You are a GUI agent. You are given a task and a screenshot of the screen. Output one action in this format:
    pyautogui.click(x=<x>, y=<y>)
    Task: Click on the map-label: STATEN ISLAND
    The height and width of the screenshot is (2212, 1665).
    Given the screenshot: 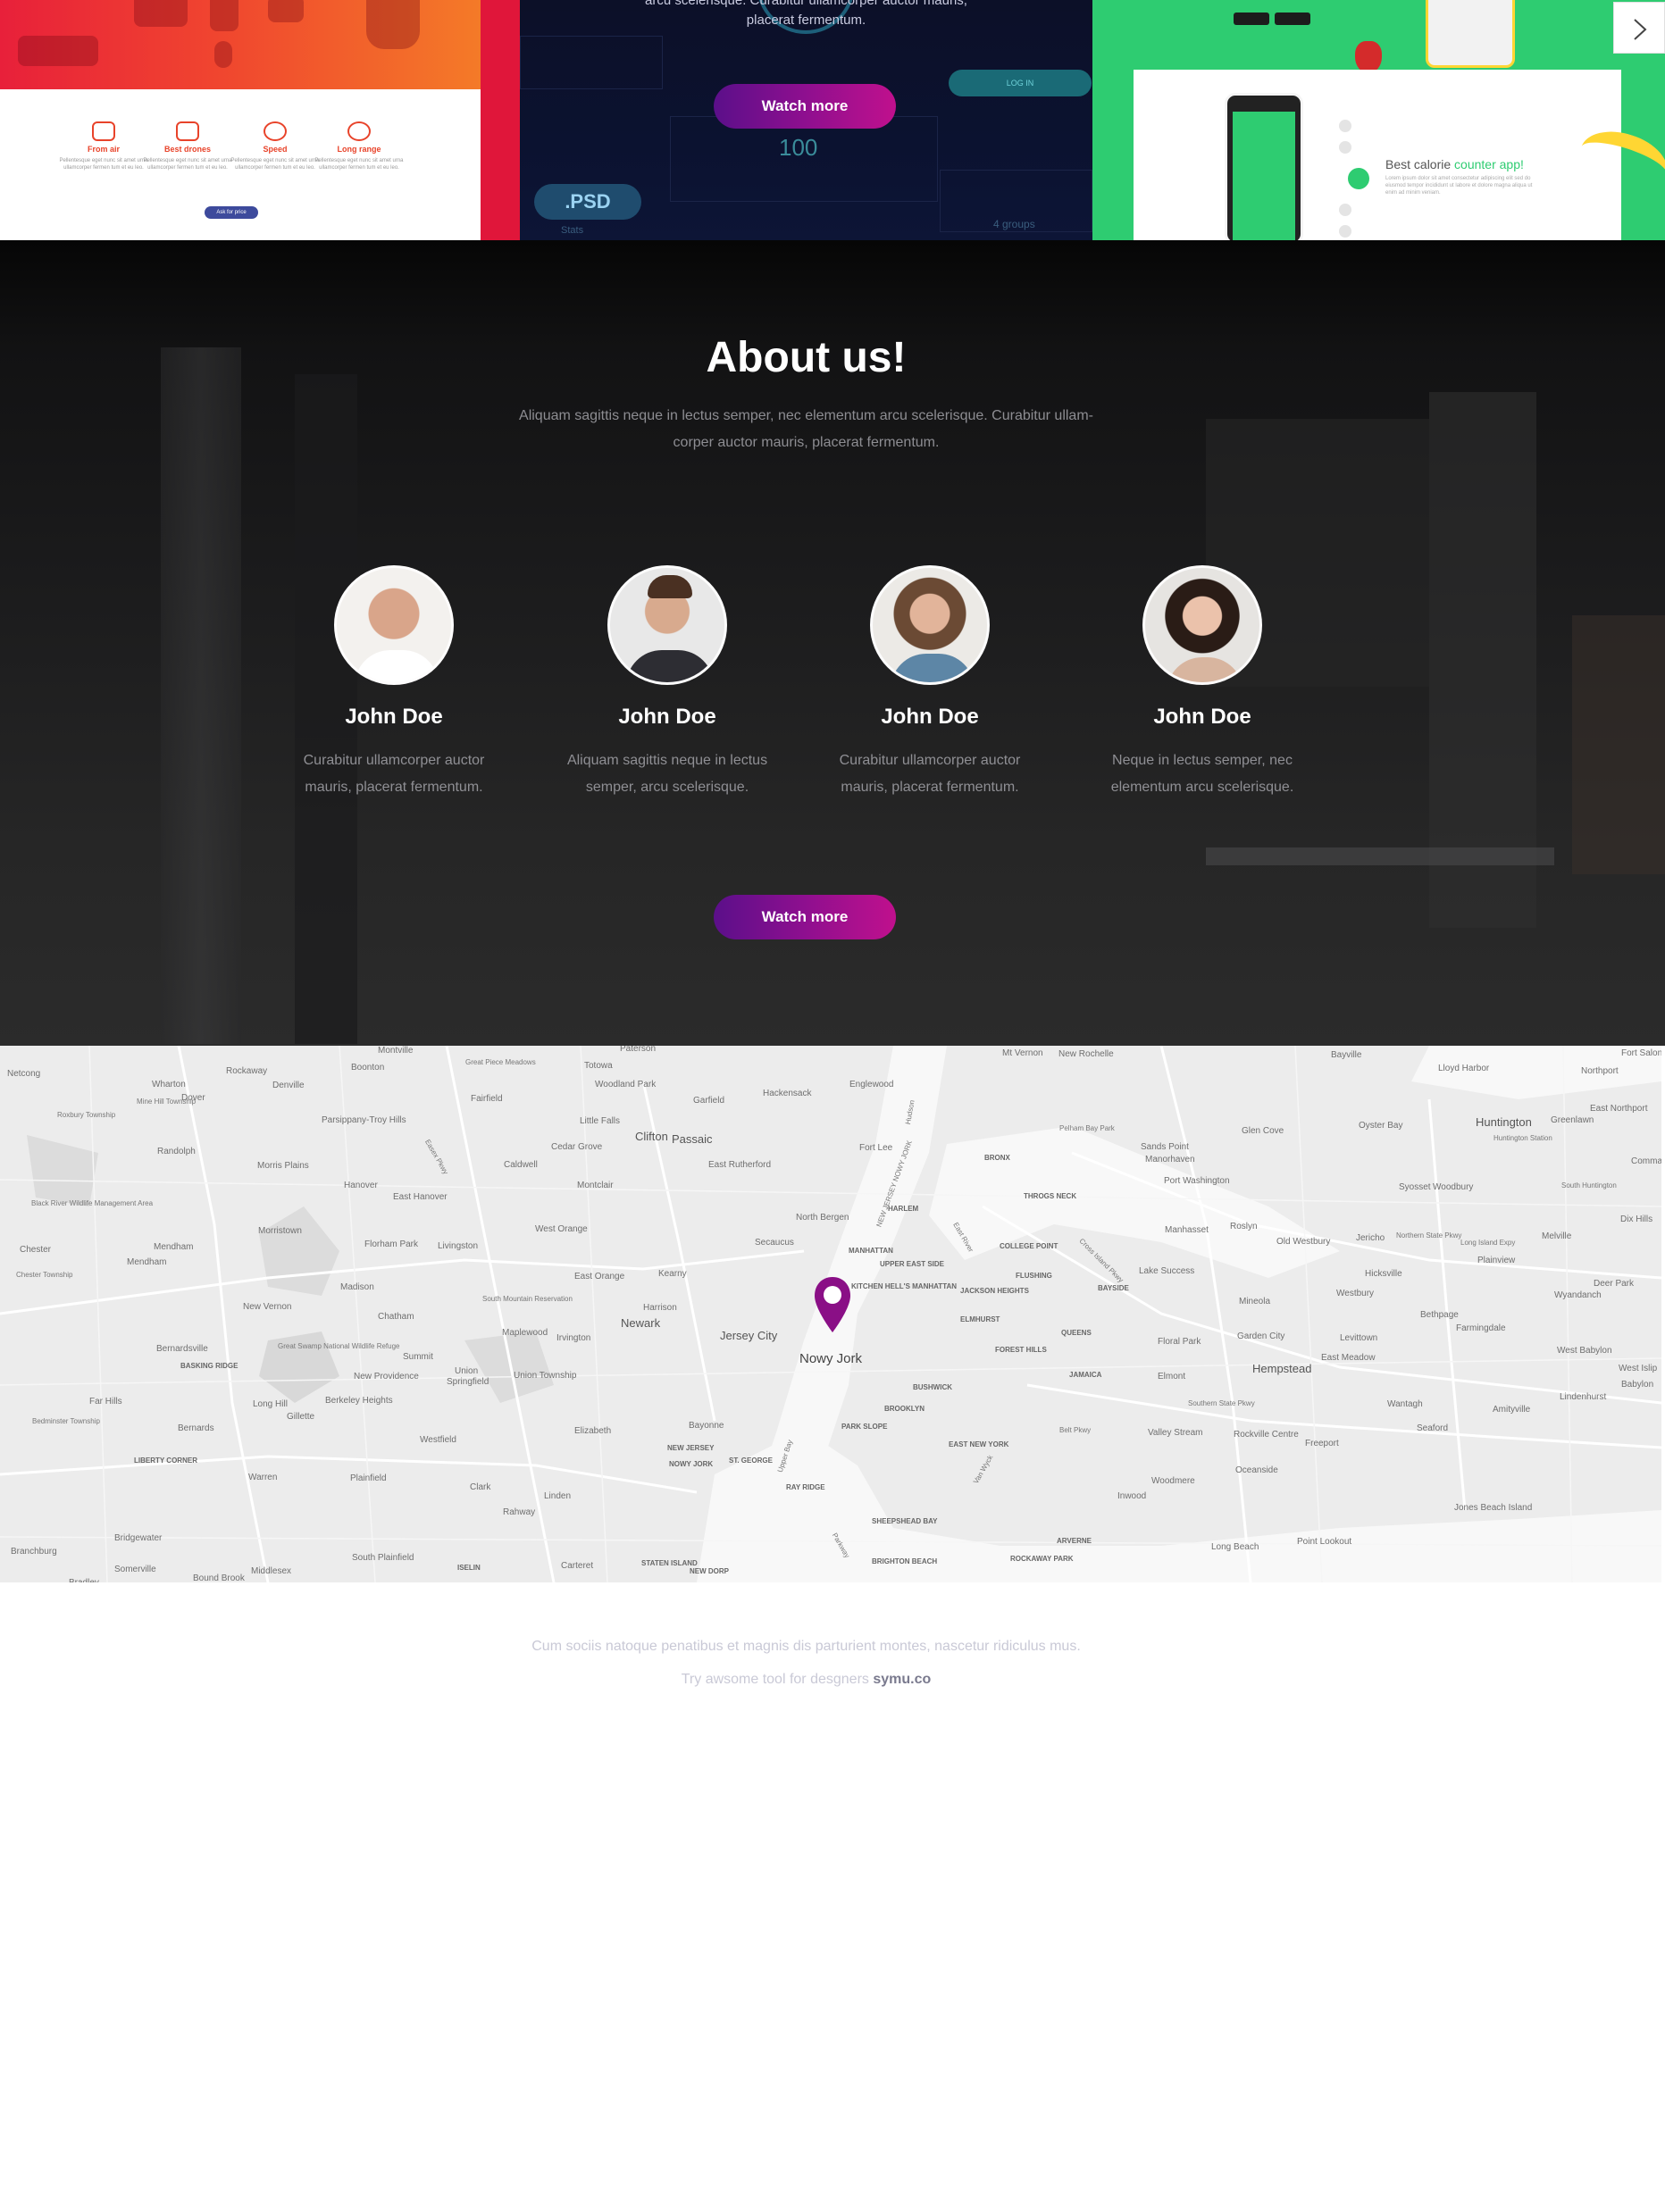 What is the action you would take?
    pyautogui.click(x=669, y=1563)
    